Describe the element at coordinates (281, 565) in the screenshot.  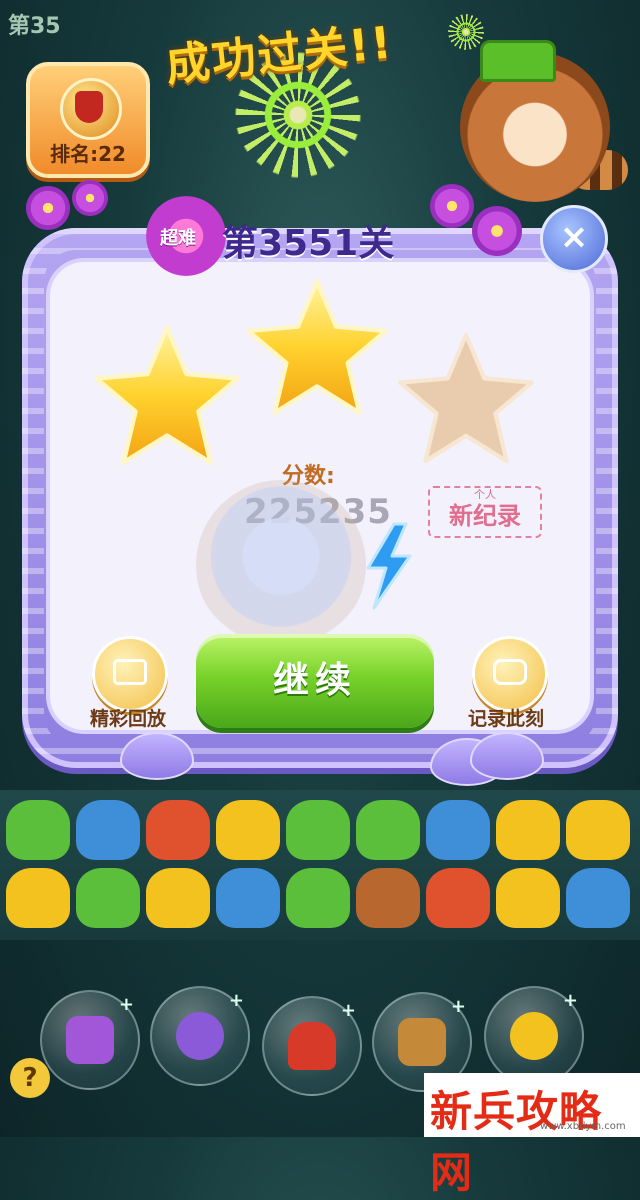
I see `bubble-effect` at that location.